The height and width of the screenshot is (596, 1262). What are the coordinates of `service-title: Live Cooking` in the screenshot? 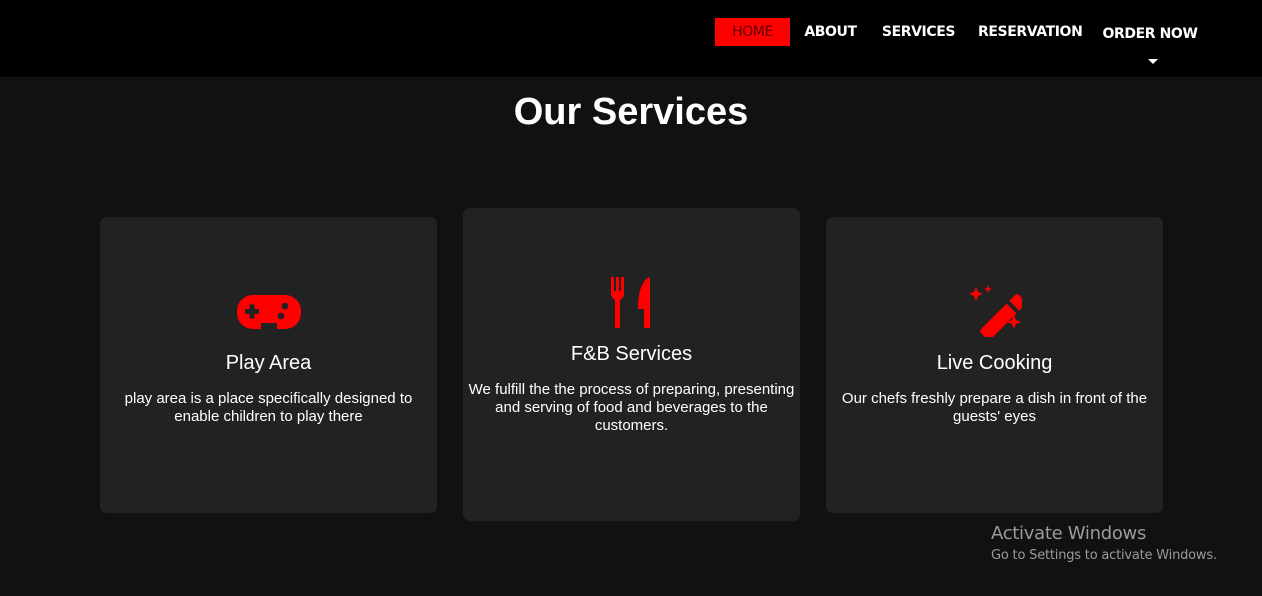 It's located at (994, 363).